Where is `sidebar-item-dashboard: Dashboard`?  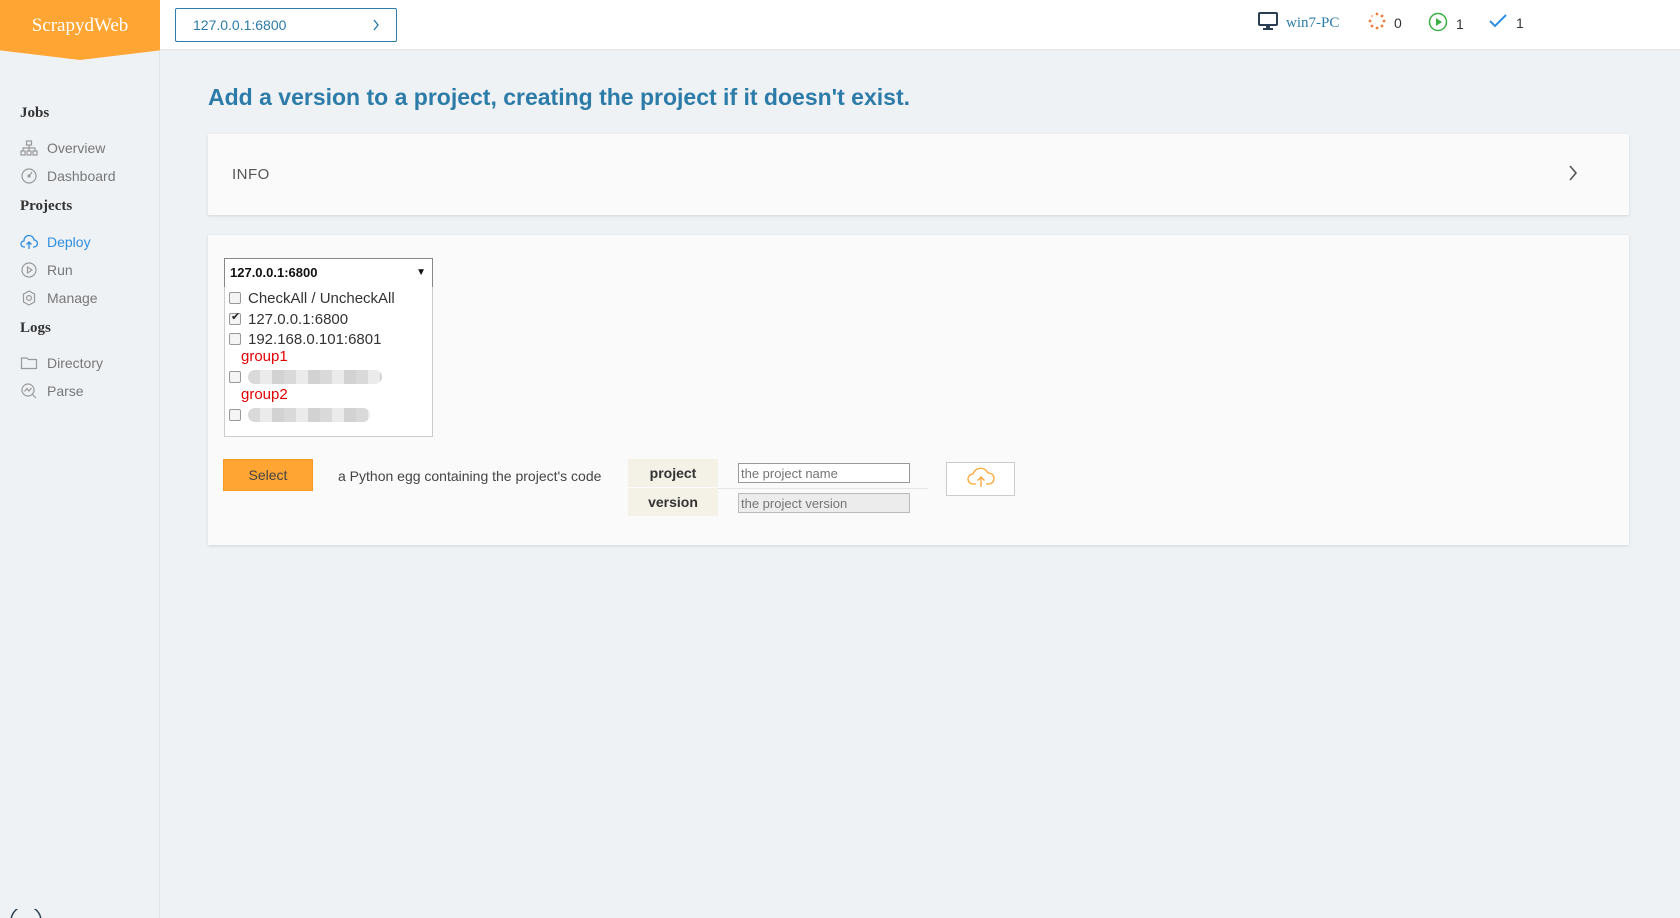
sidebar-item-dashboard: Dashboard is located at coordinates (68, 176).